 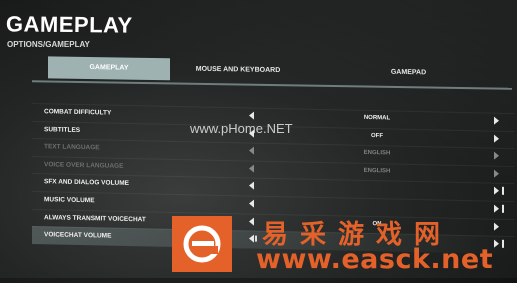 I want to click on setting-label: TEXT LANGUAGE, so click(x=72, y=147).